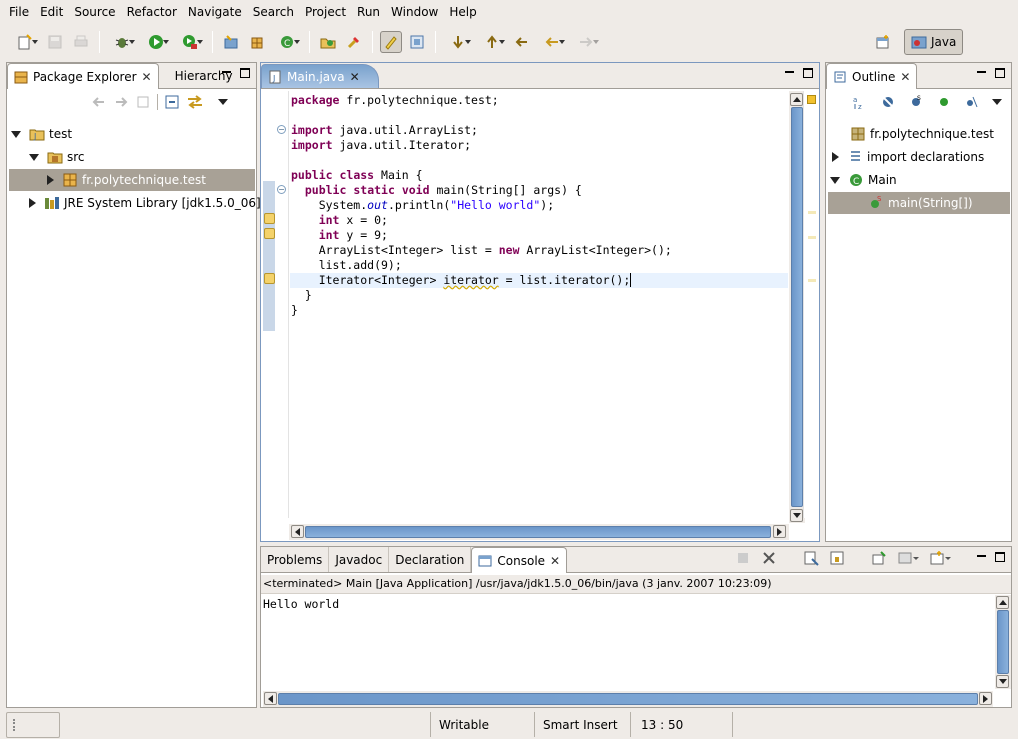 This screenshot has width=1018, height=739. Describe the element at coordinates (301, 604) in the screenshot. I see `console-output: Hello world` at that location.